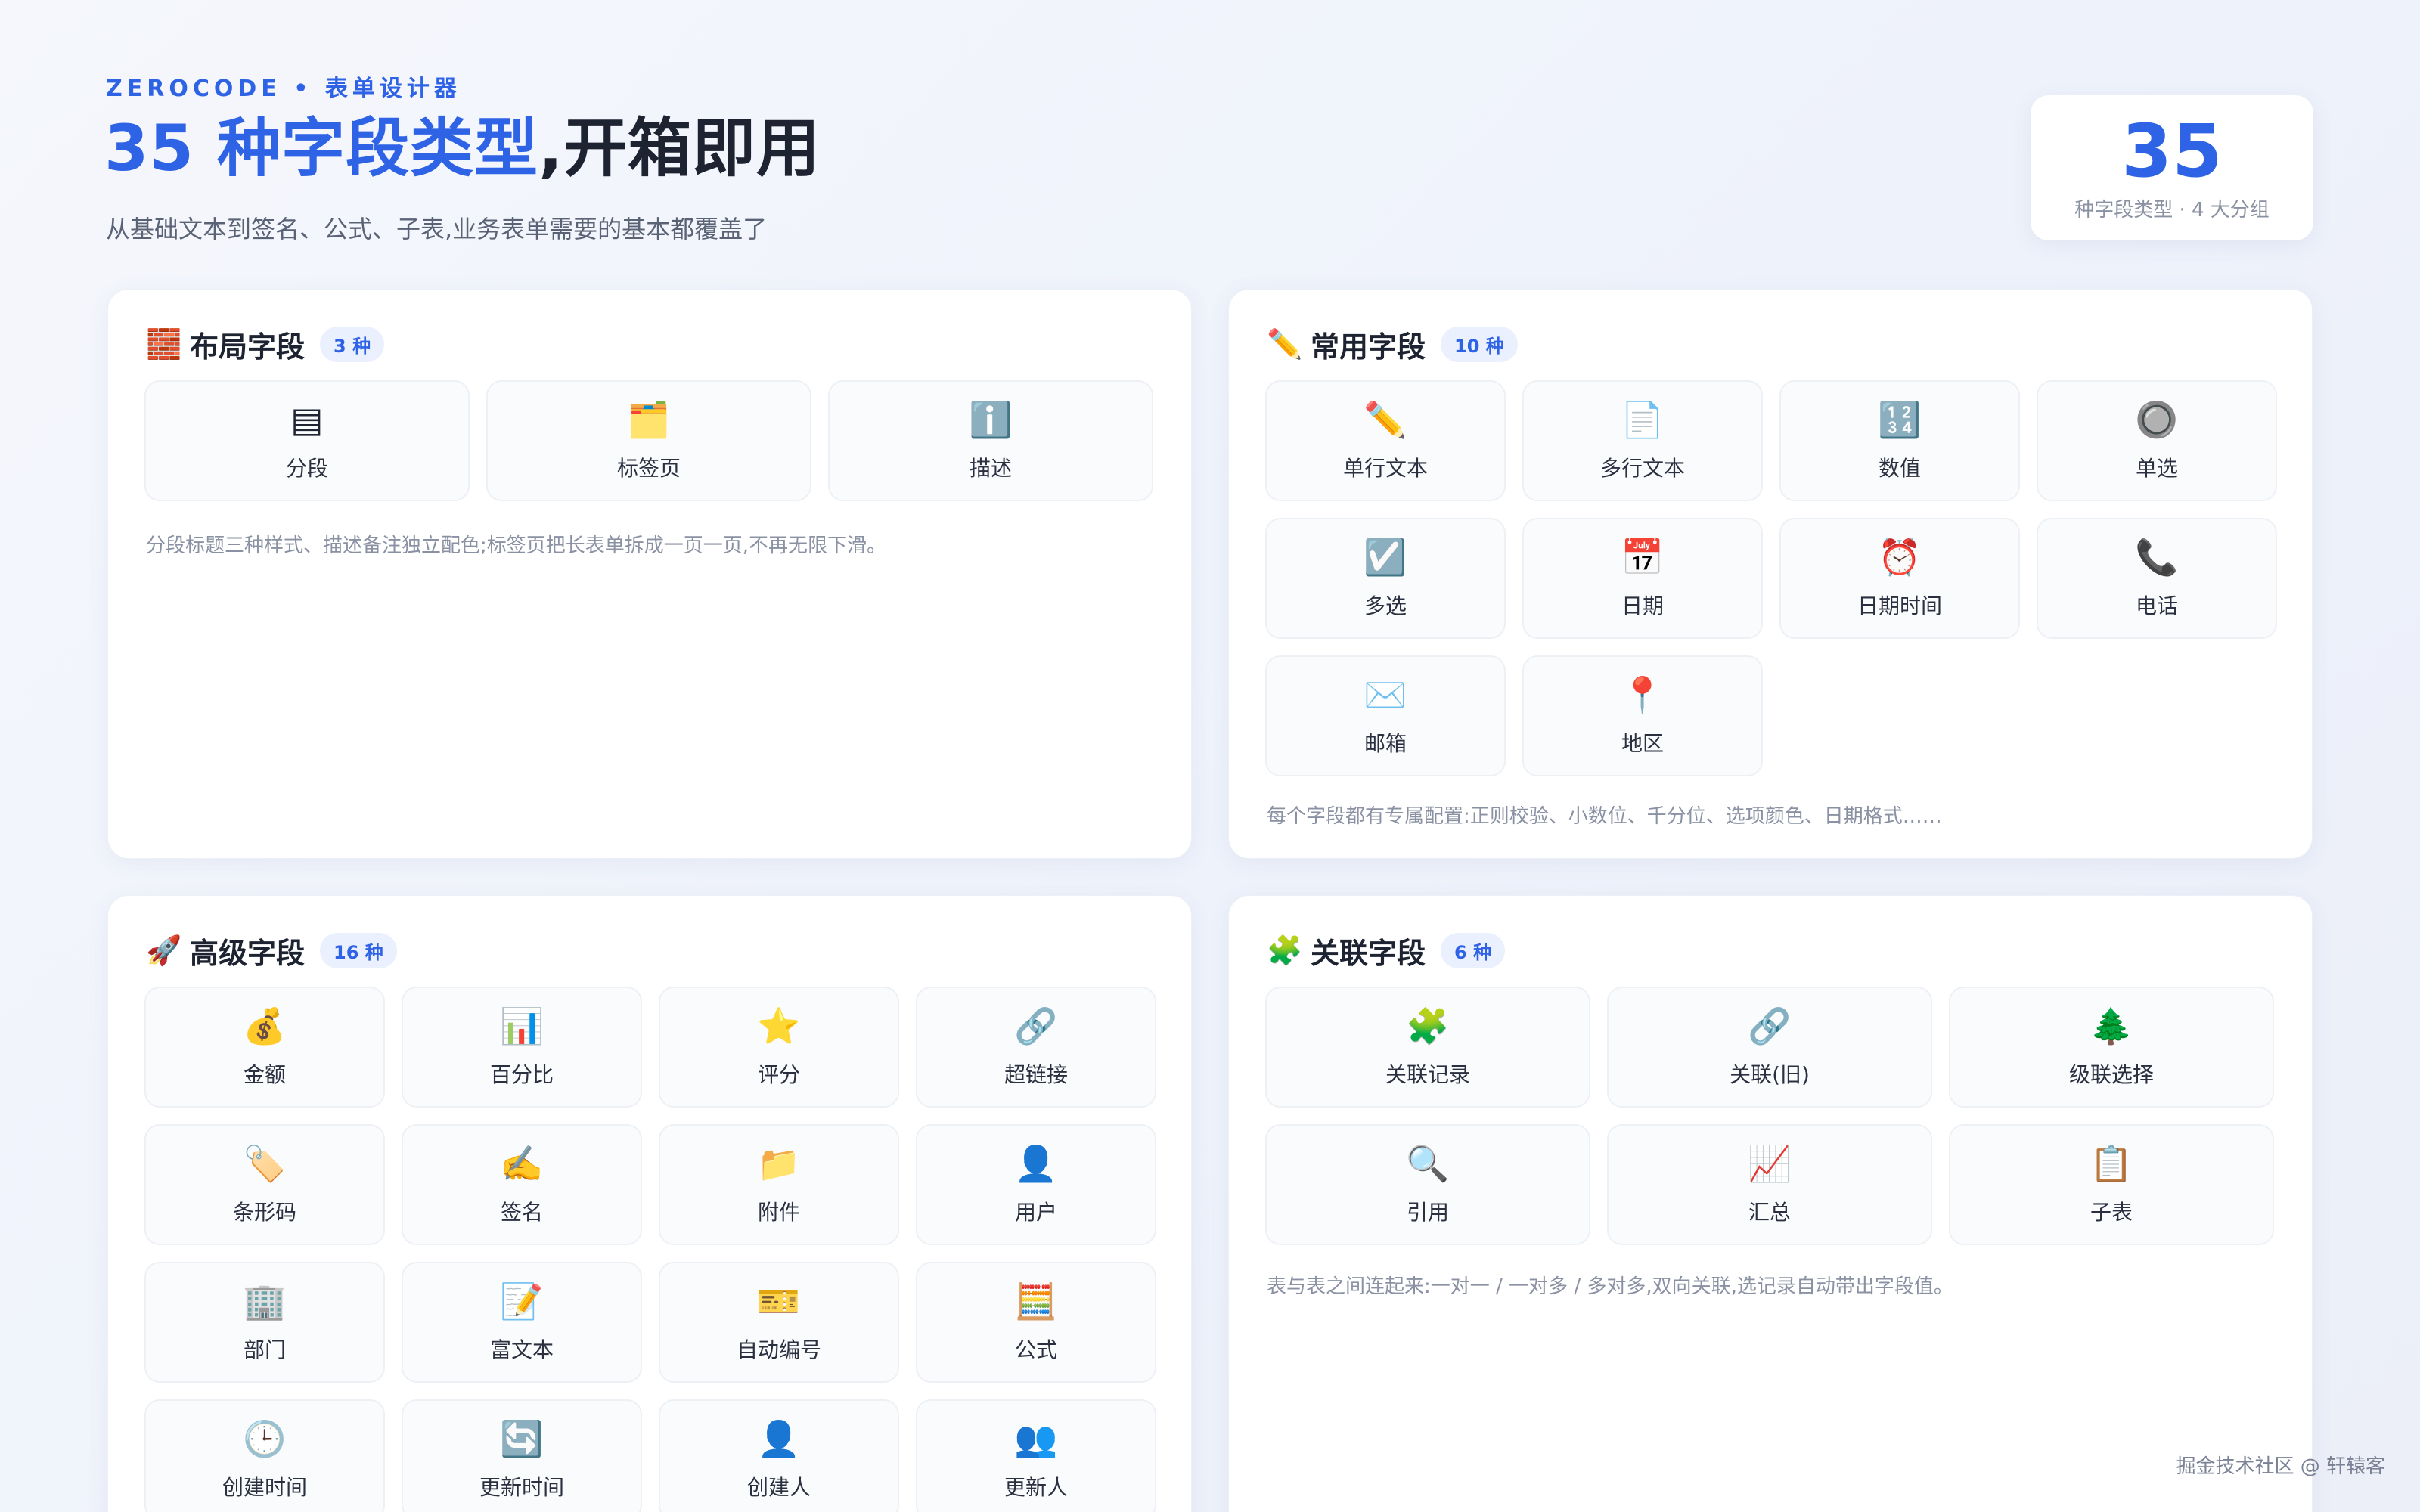 This screenshot has height=1512, width=2420. Describe the element at coordinates (352, 344) in the screenshot. I see `count-badge: 3 种` at that location.